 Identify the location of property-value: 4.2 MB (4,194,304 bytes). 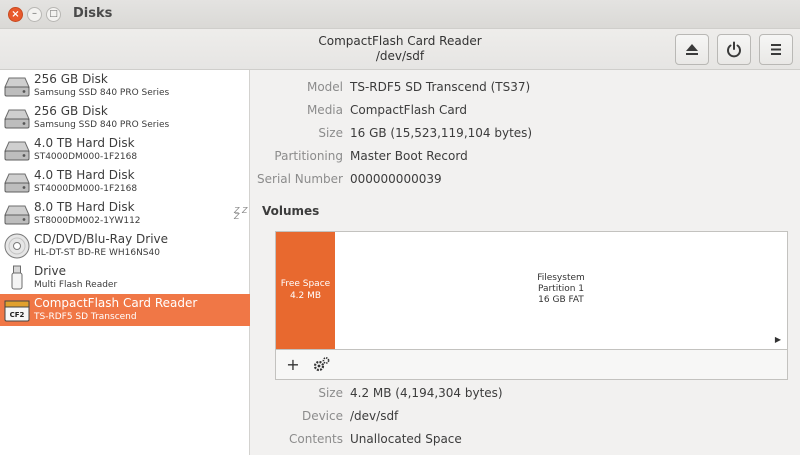
(426, 393).